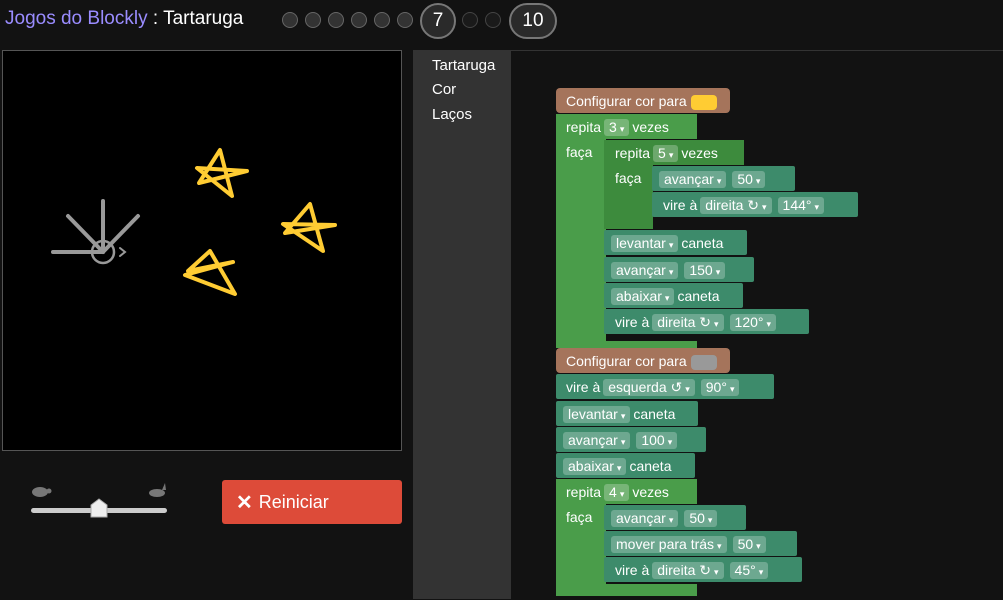 The height and width of the screenshot is (600, 1003). What do you see at coordinates (649, 387) in the screenshot?
I see `turn-3-dir: esquerda ↺ ▾` at bounding box center [649, 387].